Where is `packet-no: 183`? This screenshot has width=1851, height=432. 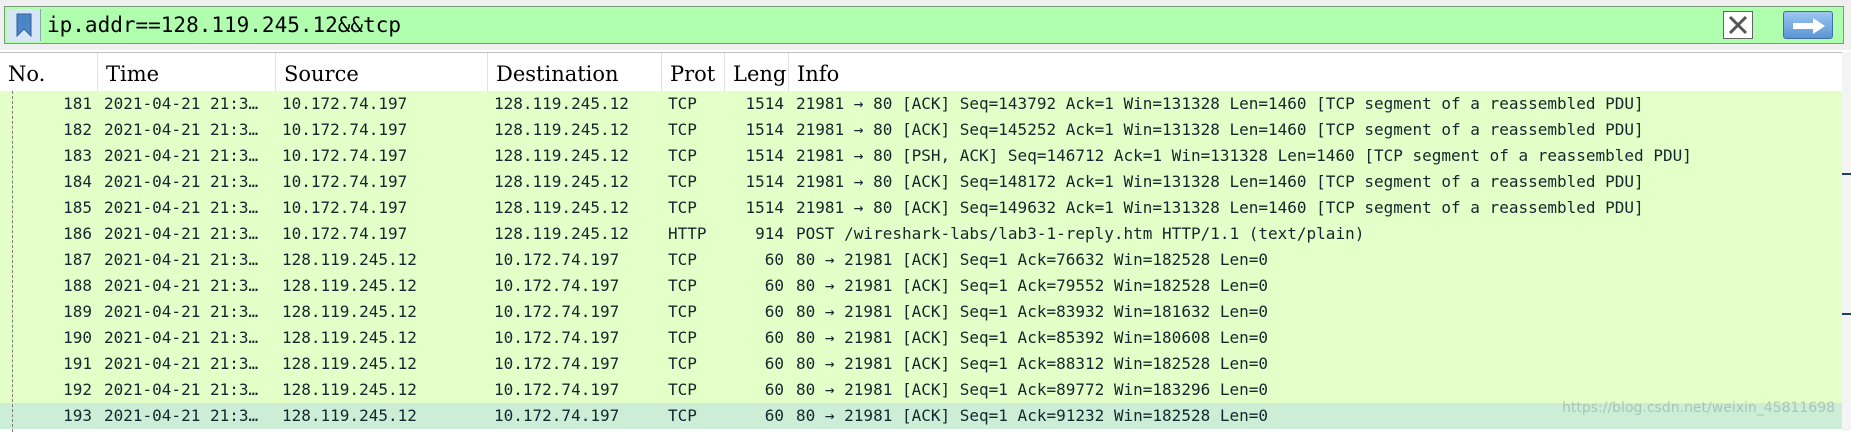 packet-no: 183 is located at coordinates (77, 155).